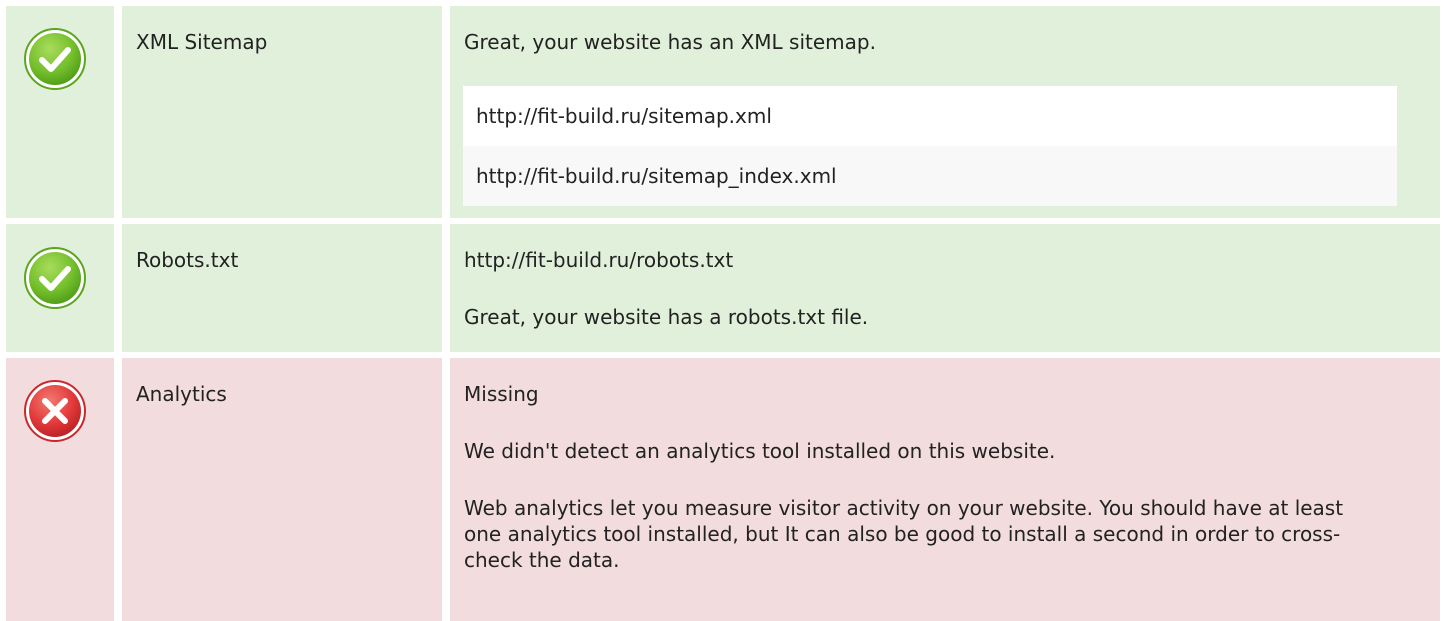 This screenshot has width=1446, height=621. I want to click on sitemap-url-item: http://fit-build.ru/sitemap.xml, so click(930, 116).